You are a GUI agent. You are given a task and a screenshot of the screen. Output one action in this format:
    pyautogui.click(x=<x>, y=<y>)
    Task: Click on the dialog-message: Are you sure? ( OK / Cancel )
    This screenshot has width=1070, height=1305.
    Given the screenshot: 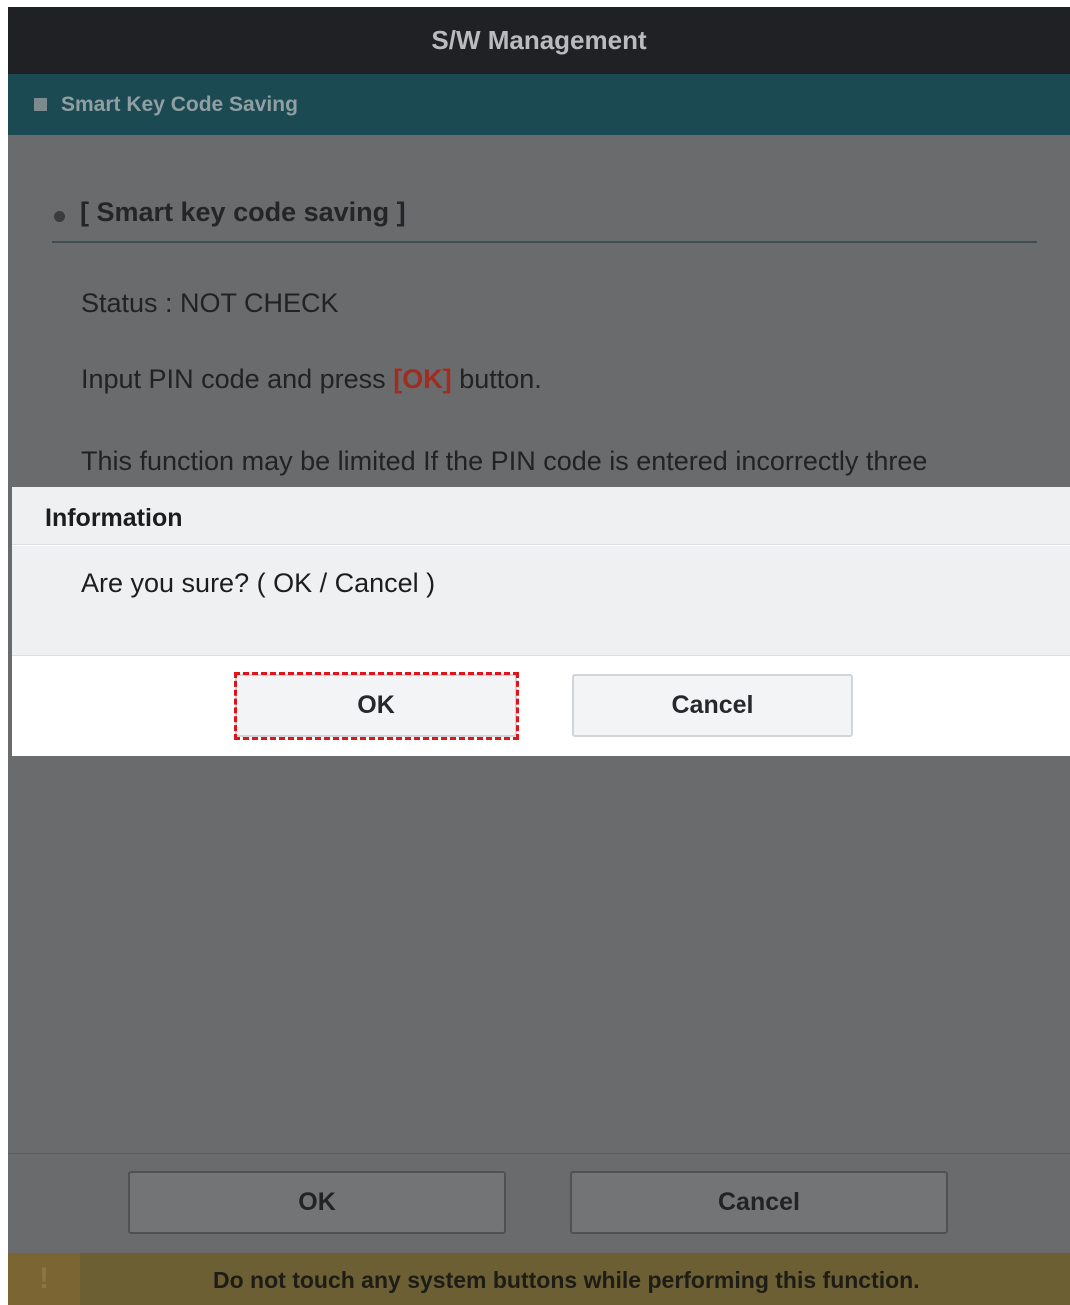 What is the action you would take?
    pyautogui.click(x=541, y=601)
    